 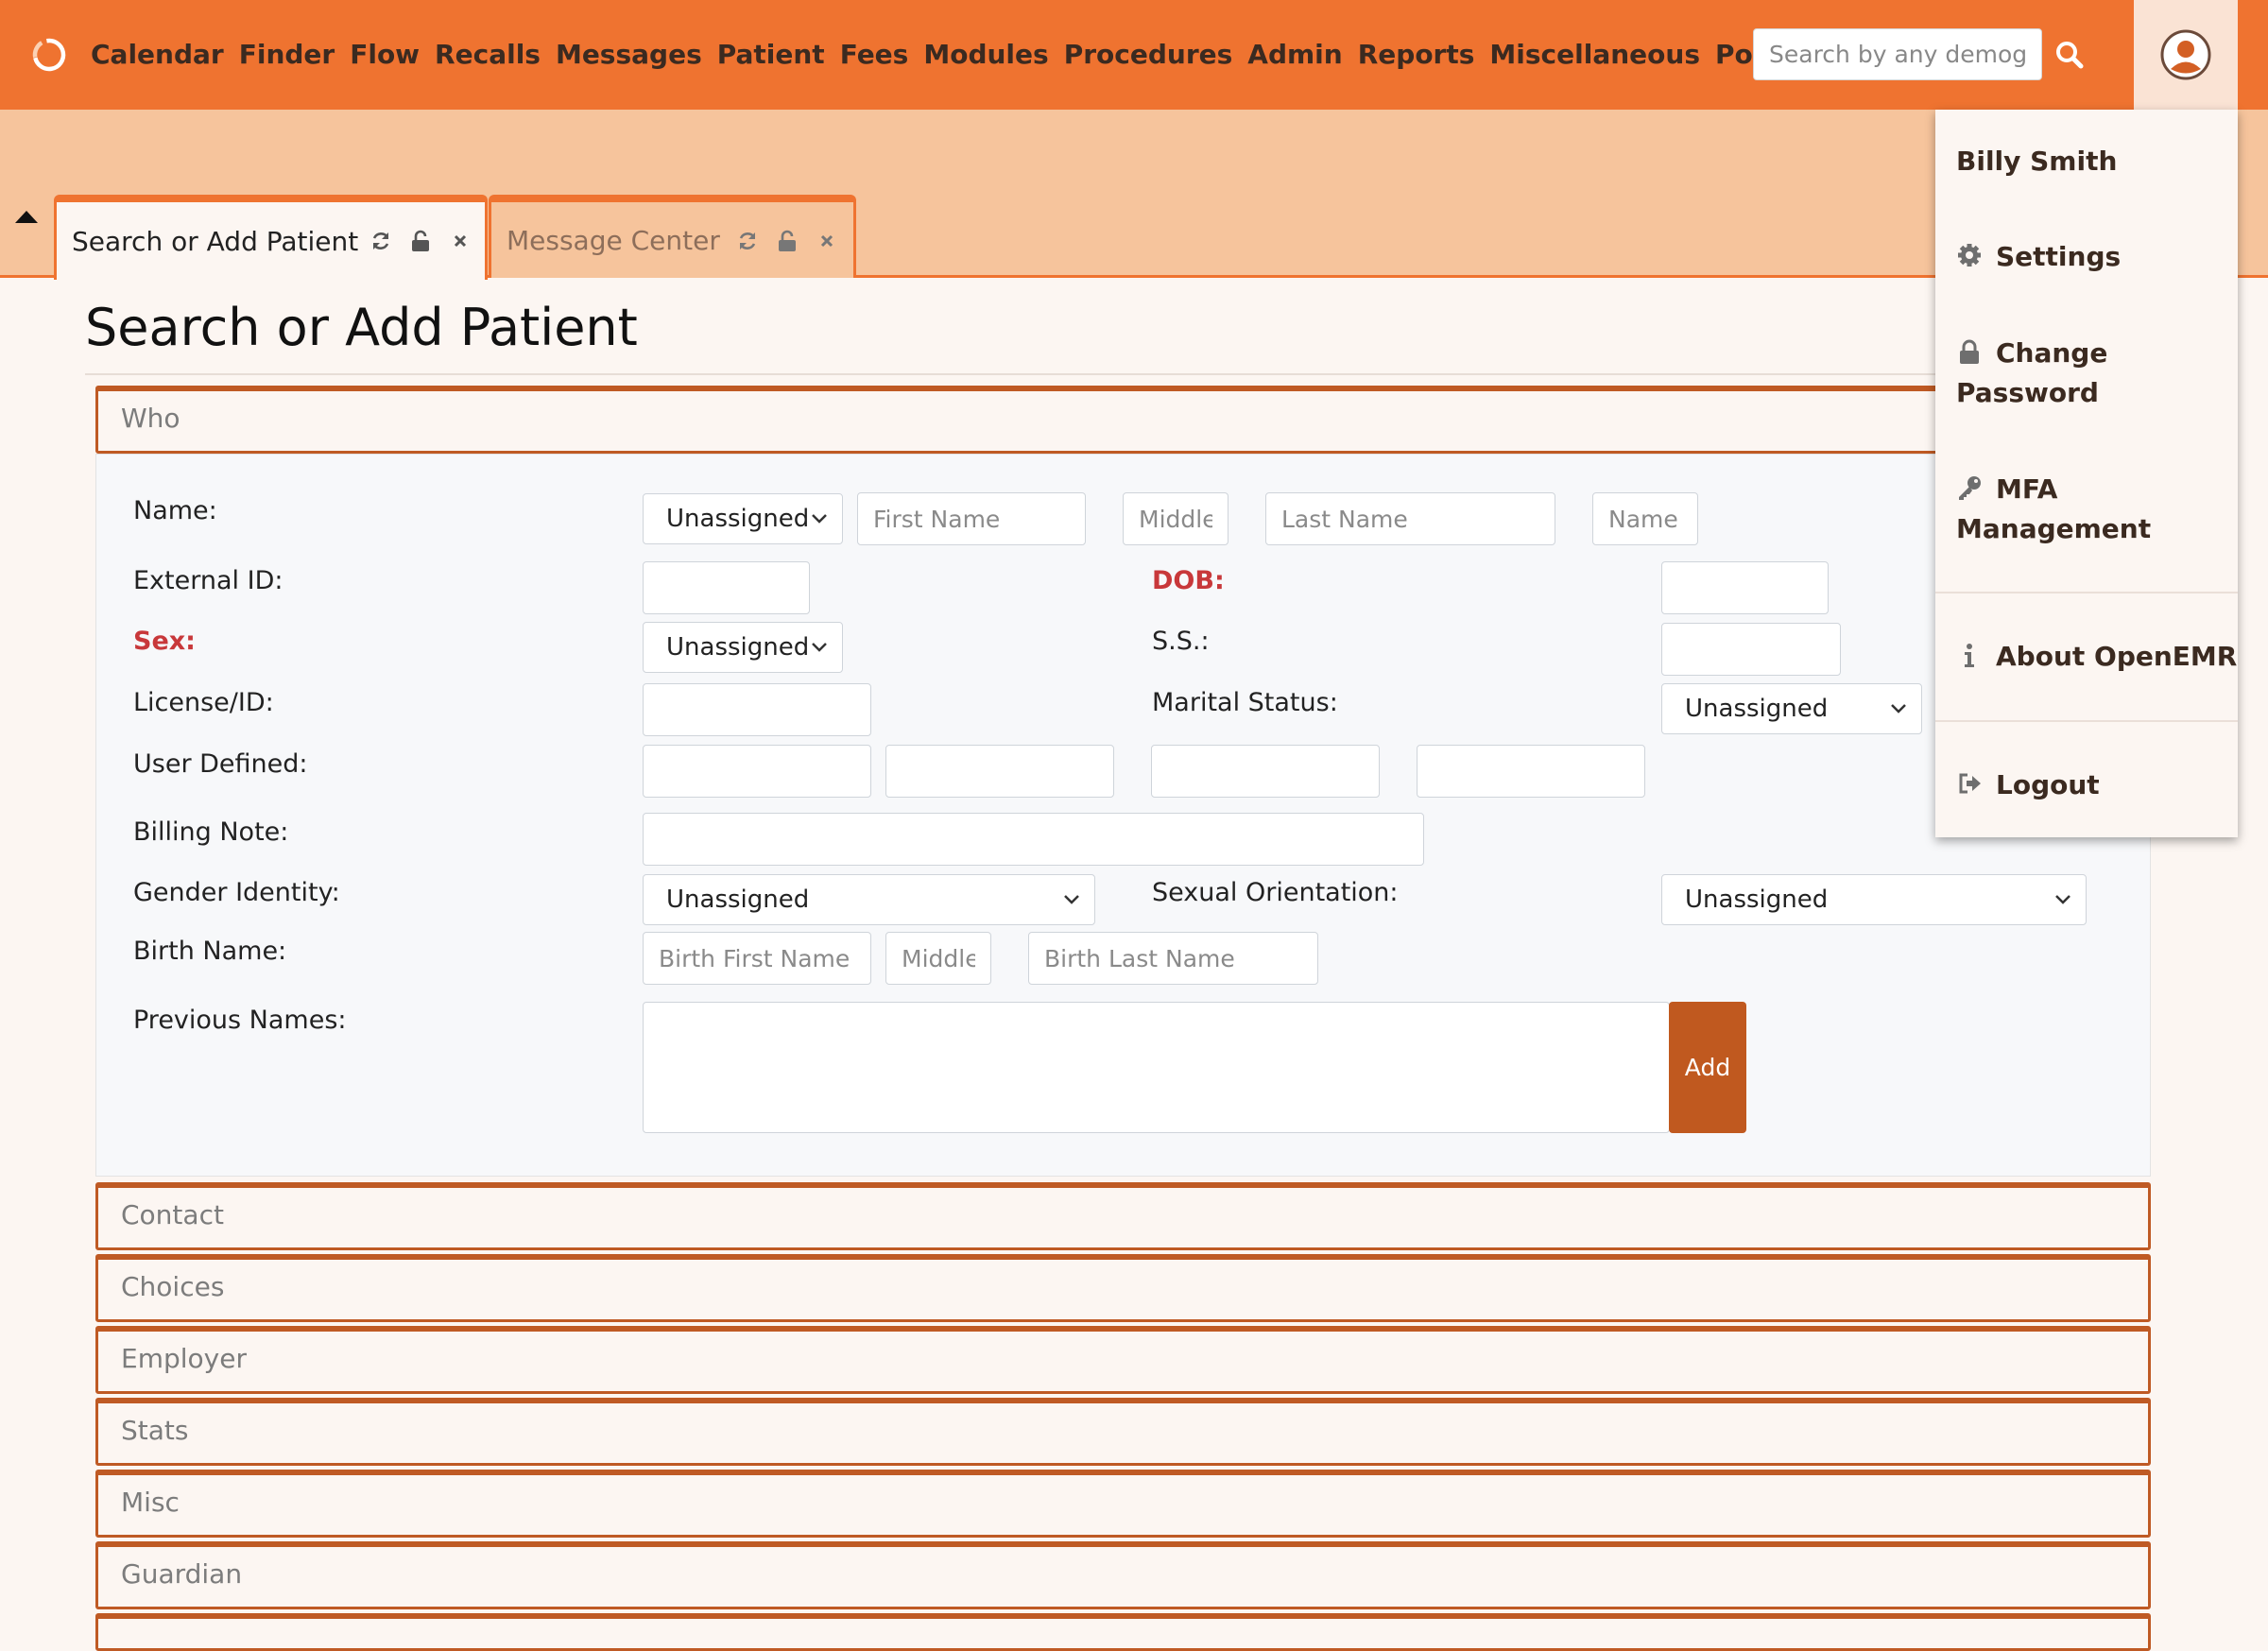 I want to click on external-id-input, so click(x=726, y=587).